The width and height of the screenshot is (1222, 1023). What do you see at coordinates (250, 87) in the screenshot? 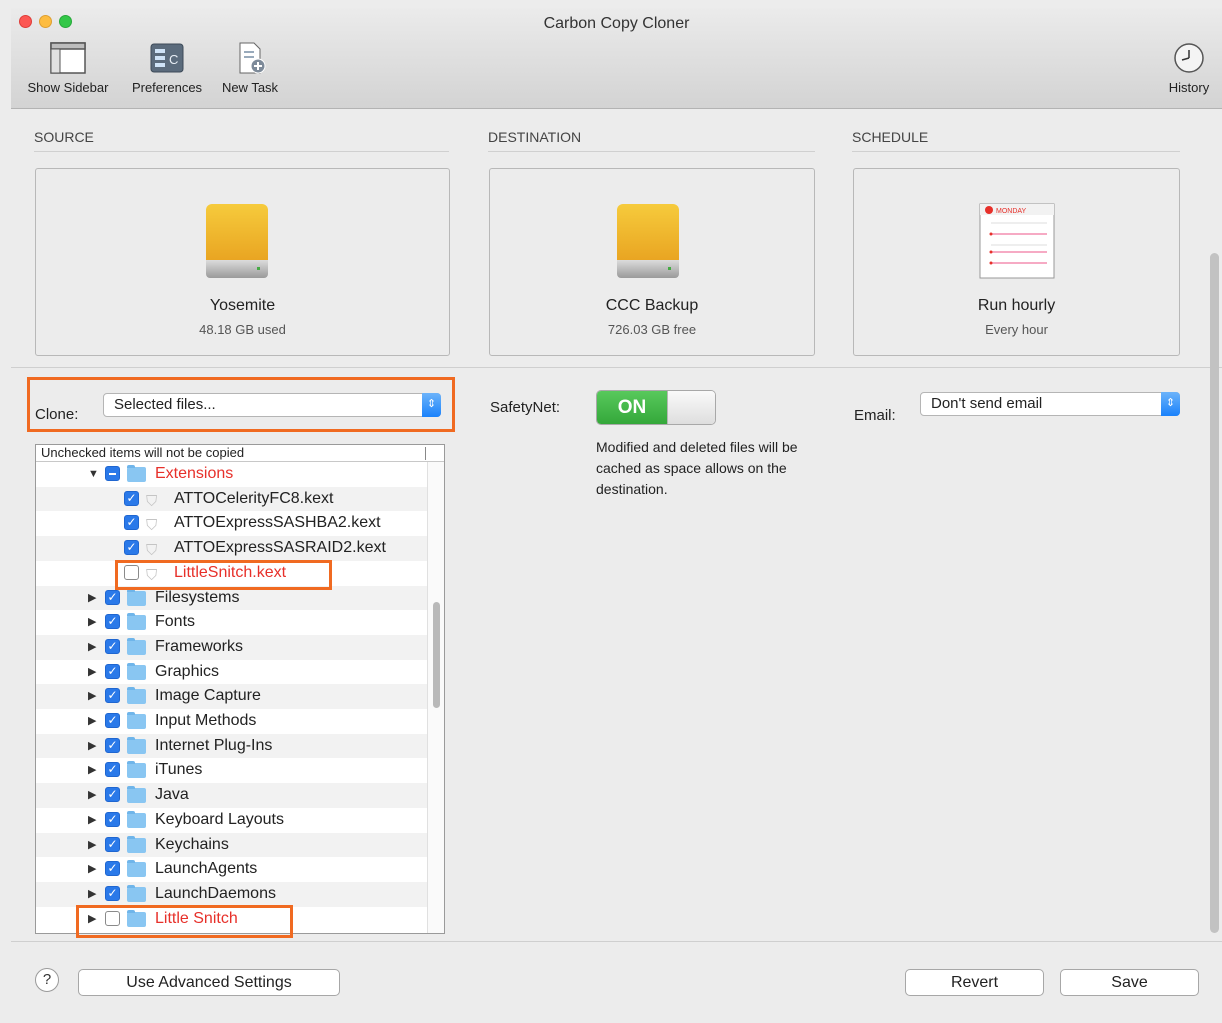
I see `new-task-label: New Task` at bounding box center [250, 87].